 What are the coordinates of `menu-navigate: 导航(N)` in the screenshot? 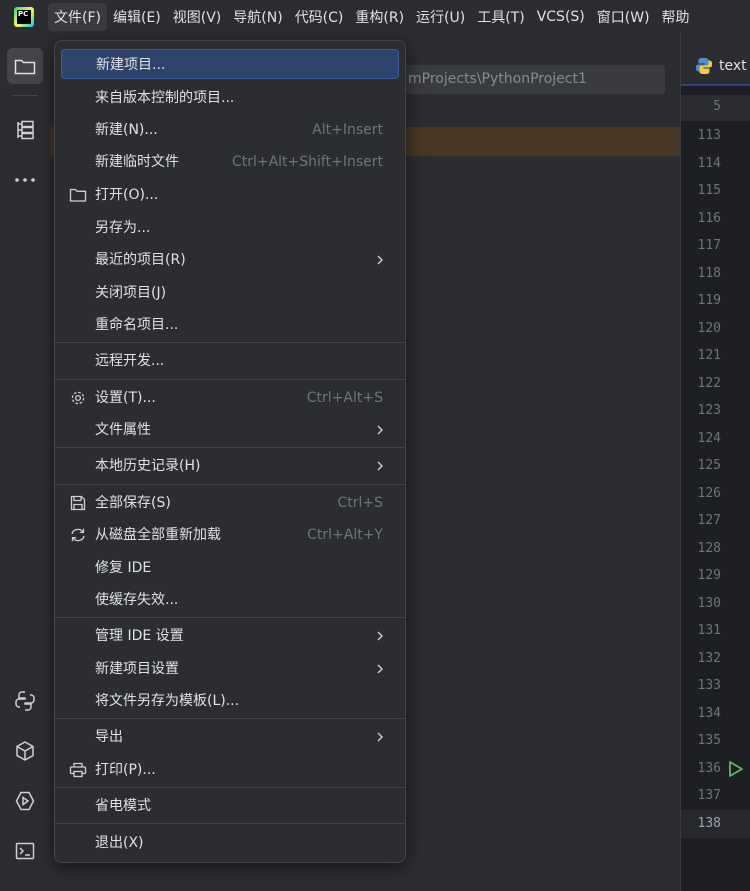 It's located at (257, 17).